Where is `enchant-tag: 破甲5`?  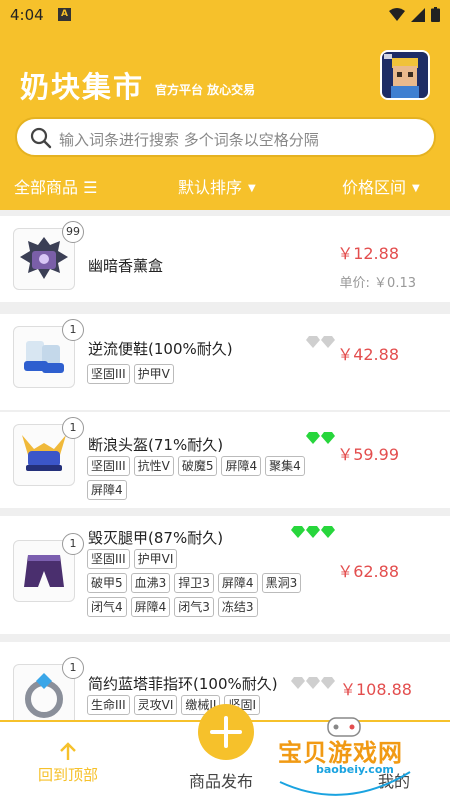 enchant-tag: 破甲5 is located at coordinates (107, 583).